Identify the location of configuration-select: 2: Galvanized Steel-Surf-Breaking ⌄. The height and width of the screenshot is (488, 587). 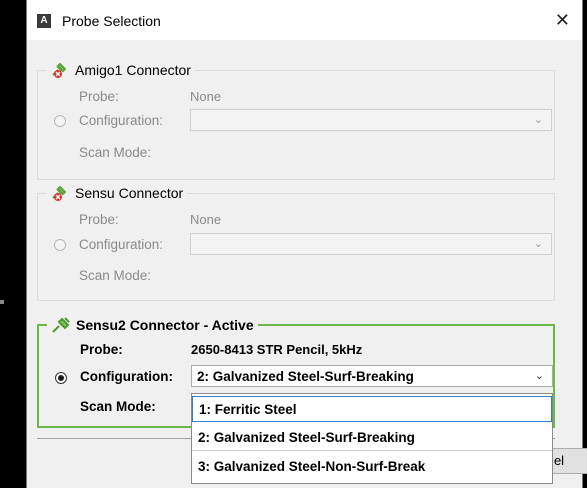
(372, 376).